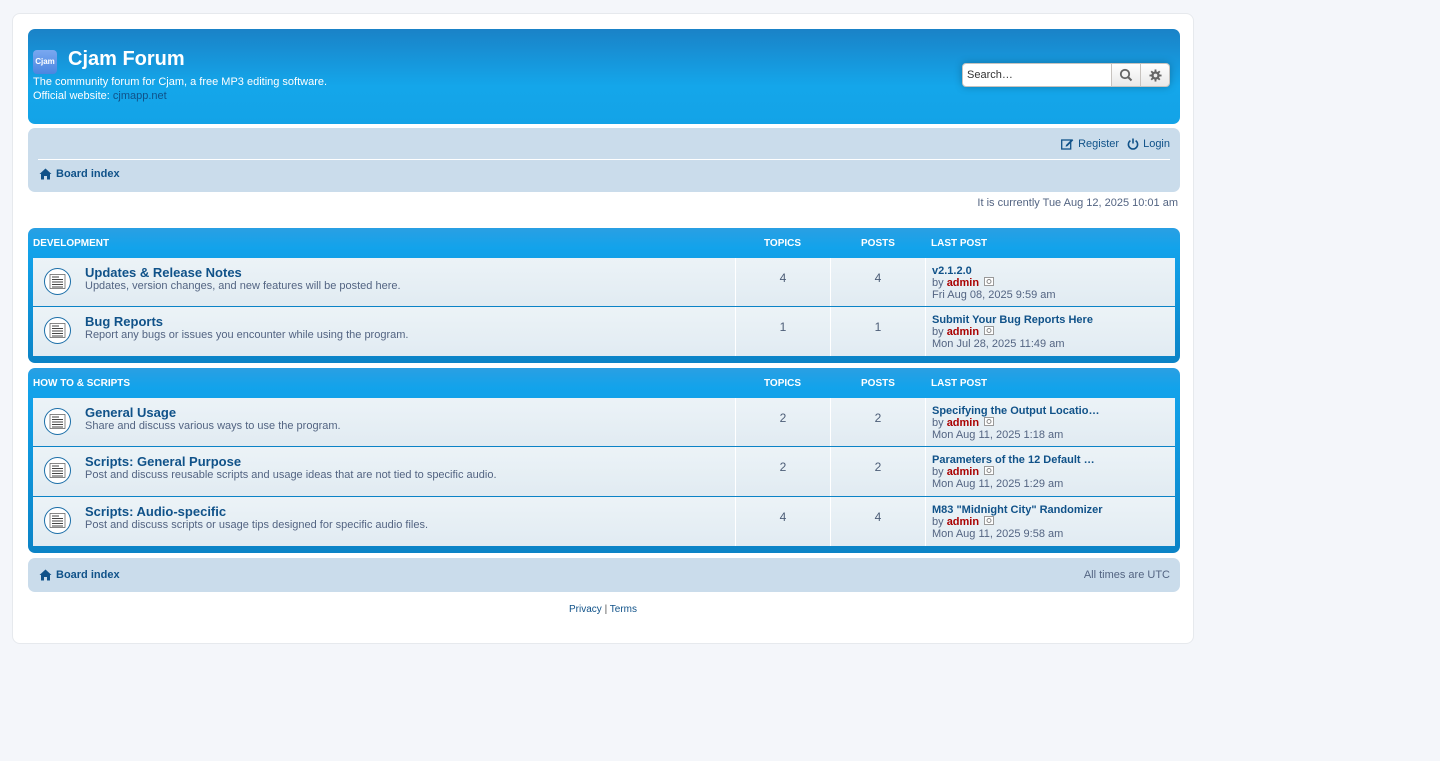 This screenshot has width=1440, height=761. I want to click on forum-title: Scripts: Audio-specific, so click(155, 511).